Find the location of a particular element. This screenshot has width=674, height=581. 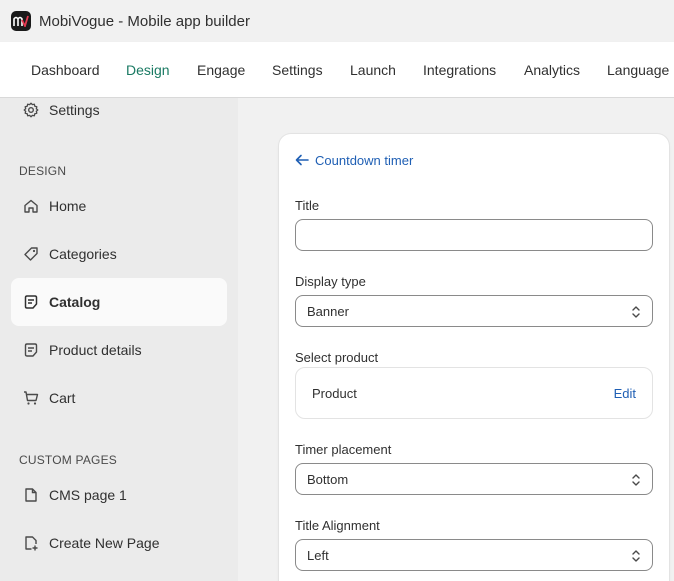

cart-icon is located at coordinates (31, 398).